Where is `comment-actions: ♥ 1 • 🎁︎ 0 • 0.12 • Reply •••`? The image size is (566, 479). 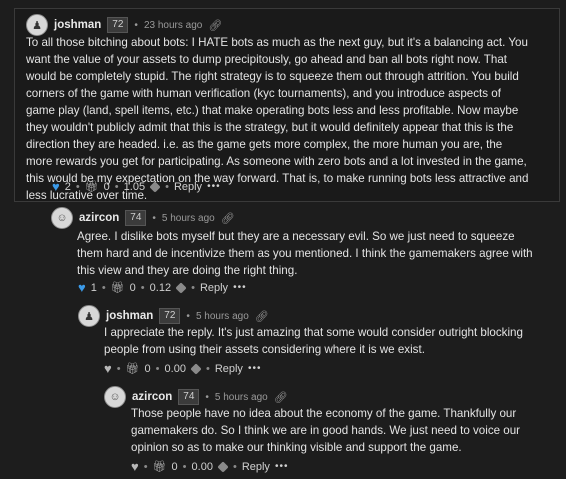
comment-actions: ♥ 1 • 🎁︎ 0 • 0.12 • Reply ••• is located at coordinates (162, 287).